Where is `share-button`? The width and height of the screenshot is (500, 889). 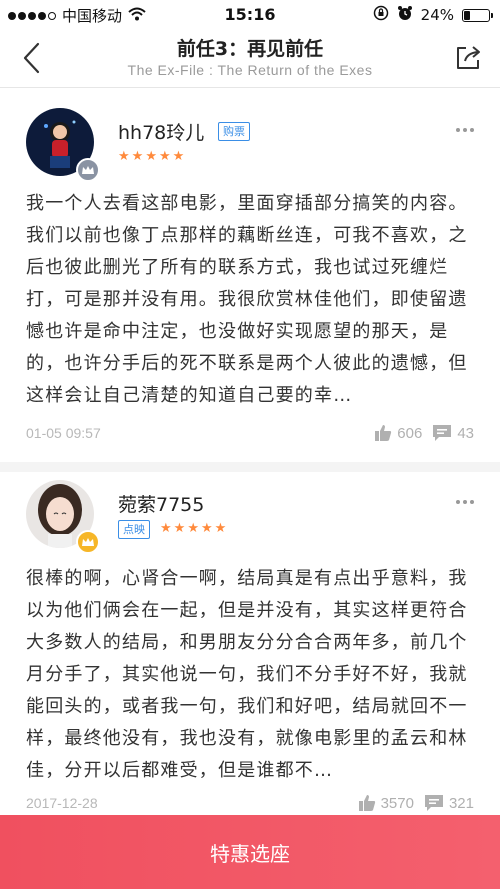 share-button is located at coordinates (468, 58).